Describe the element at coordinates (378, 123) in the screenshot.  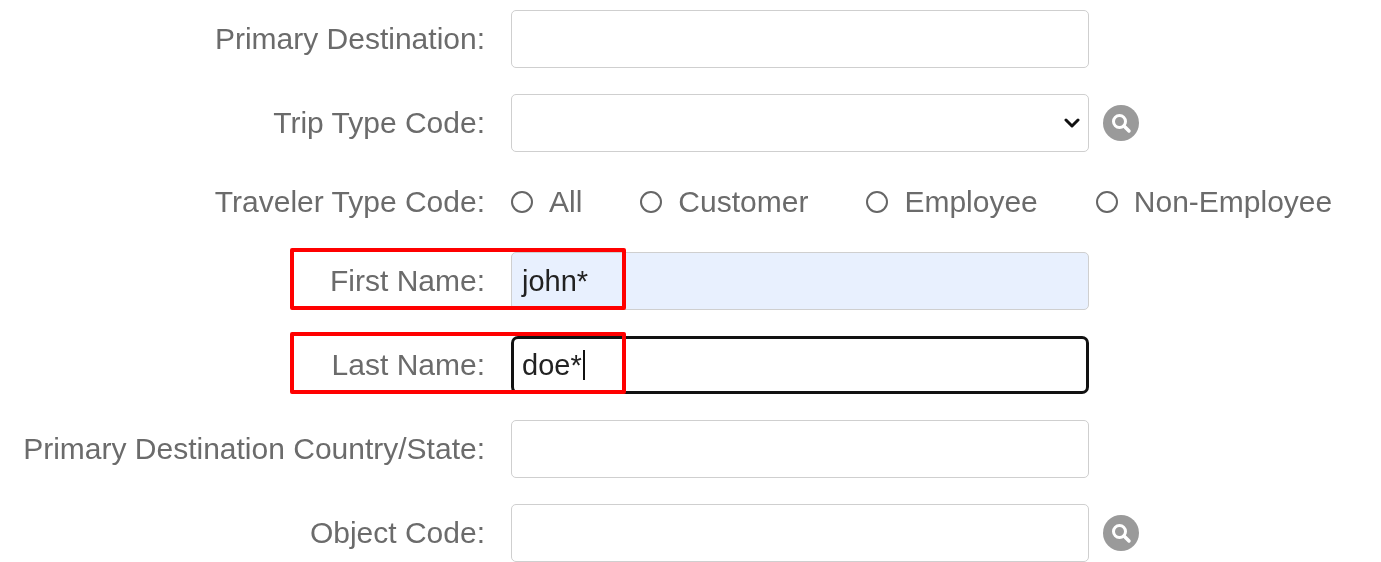
I see `field-label: Trip Type Code:` at that location.